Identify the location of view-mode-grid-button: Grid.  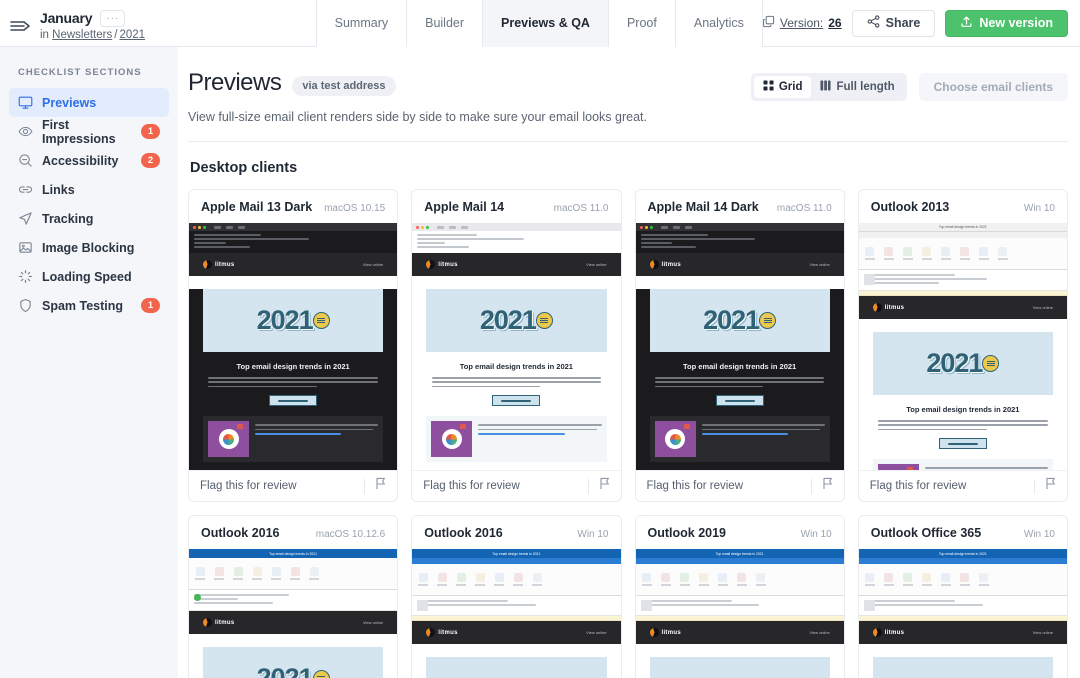
(782, 87).